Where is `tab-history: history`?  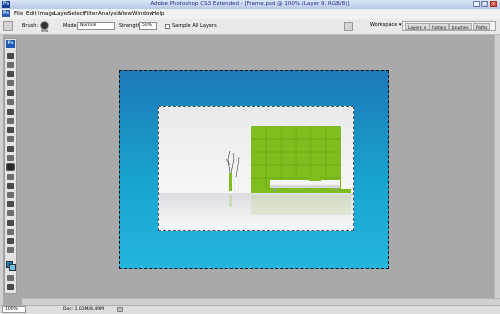 tab-history: history is located at coordinates (439, 26).